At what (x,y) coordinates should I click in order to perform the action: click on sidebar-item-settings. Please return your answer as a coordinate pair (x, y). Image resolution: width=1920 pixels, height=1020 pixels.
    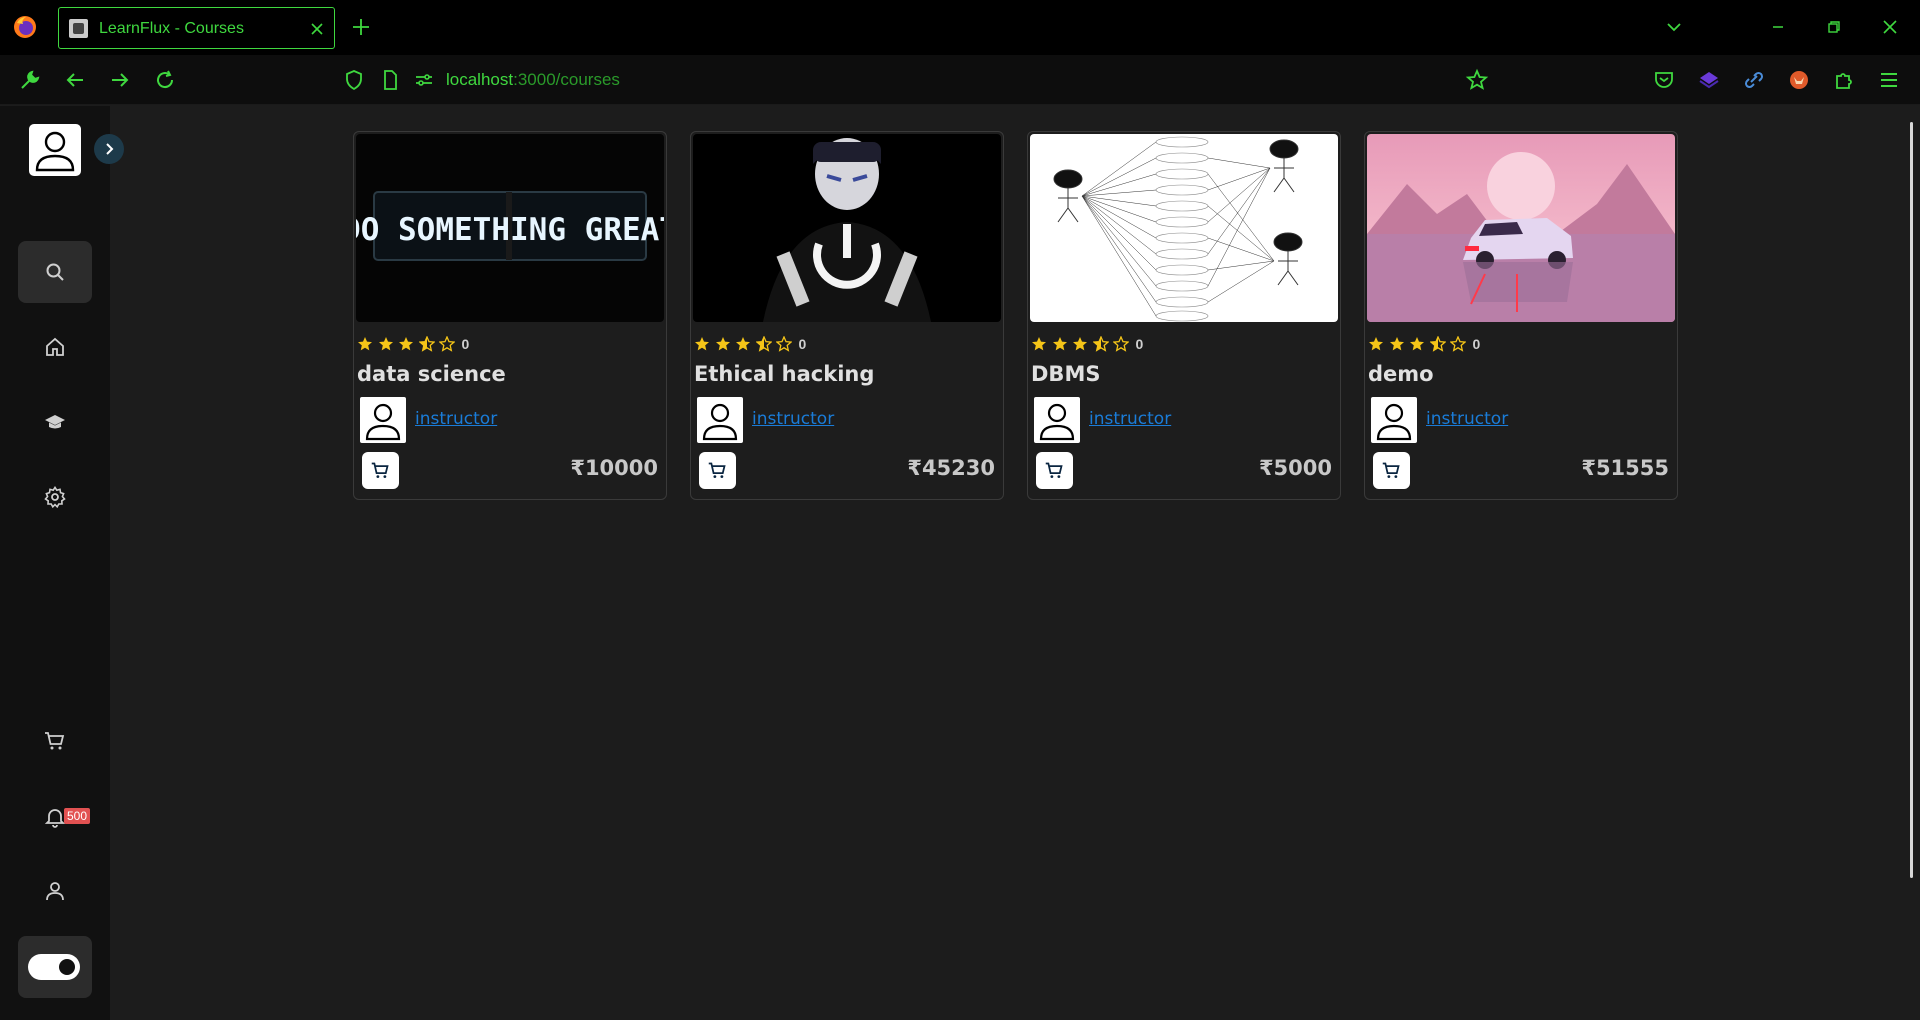
    Looking at the image, I should click on (55, 497).